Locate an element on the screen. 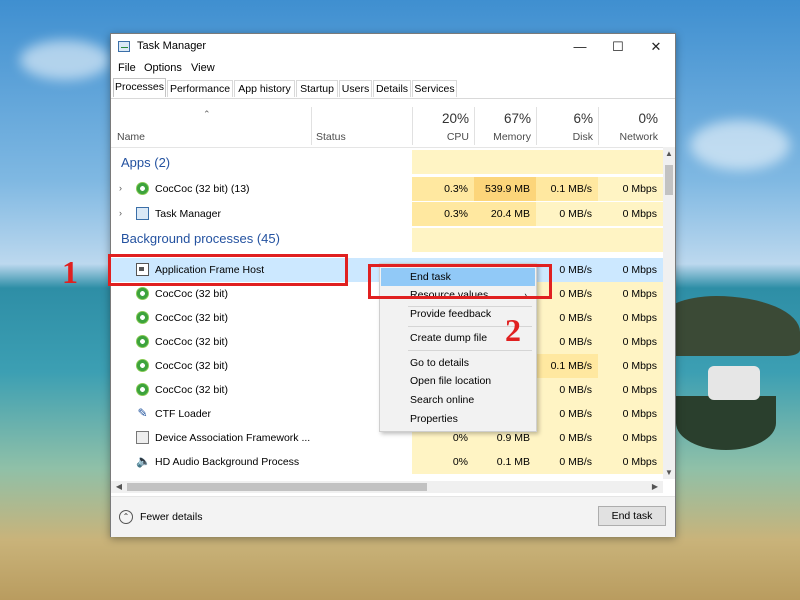 The width and height of the screenshot is (800, 600). column-name: ⌃ Name is located at coordinates (211, 126).